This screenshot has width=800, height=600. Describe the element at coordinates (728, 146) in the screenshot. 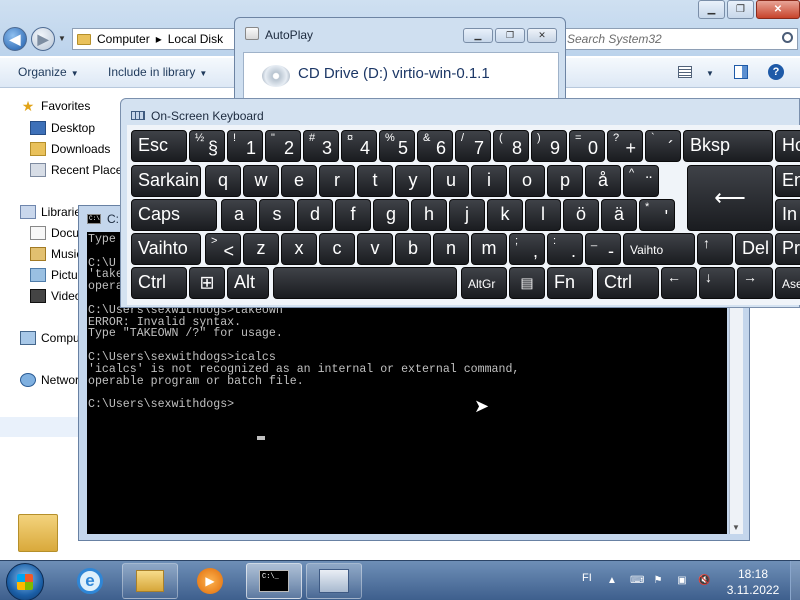

I see `key-backspace: Bksp` at that location.